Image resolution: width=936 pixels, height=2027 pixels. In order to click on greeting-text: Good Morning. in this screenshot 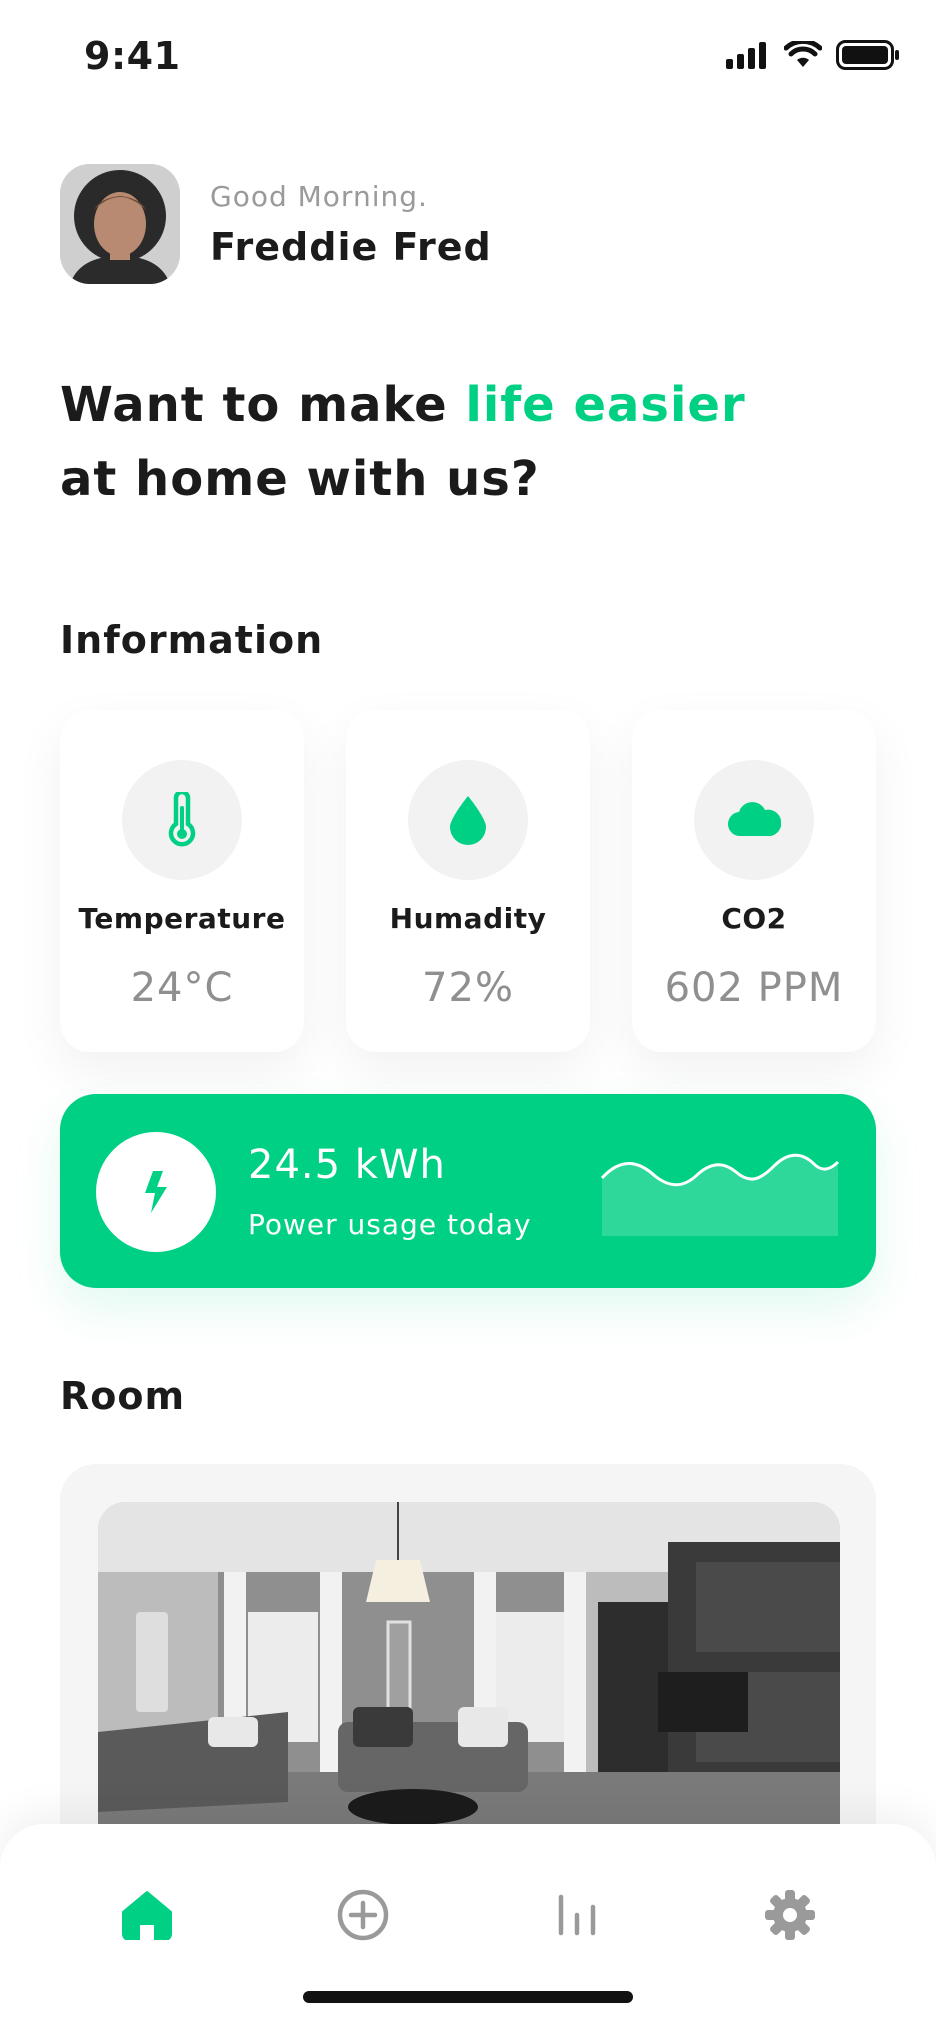, I will do `click(319, 196)`.